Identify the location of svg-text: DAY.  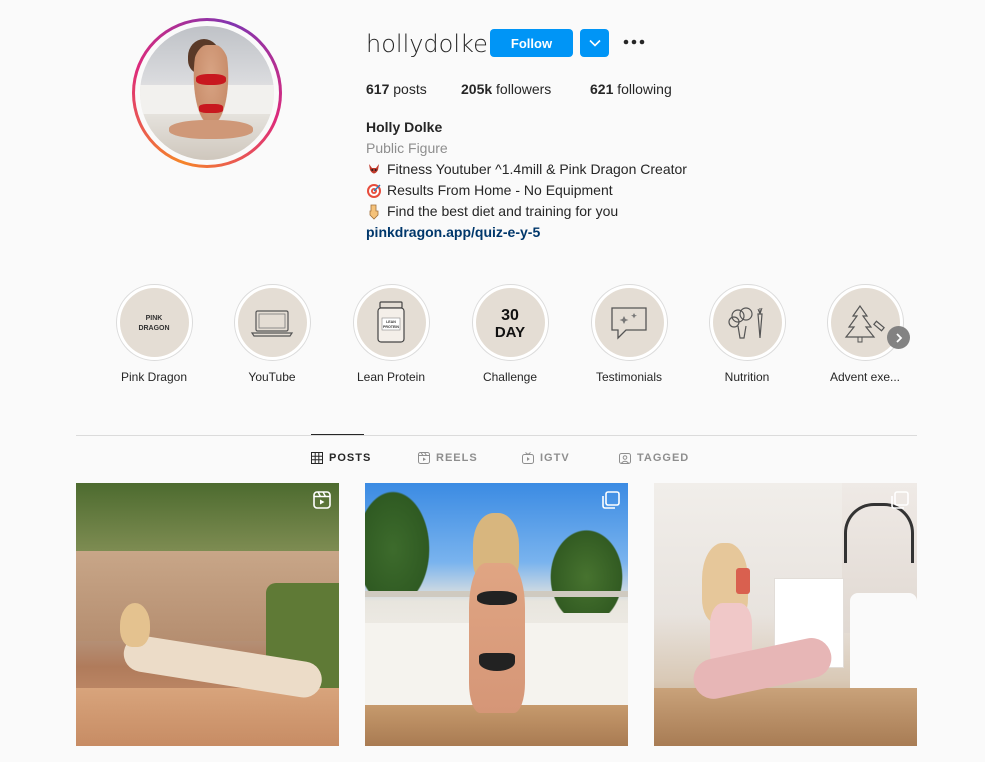
(510, 332).